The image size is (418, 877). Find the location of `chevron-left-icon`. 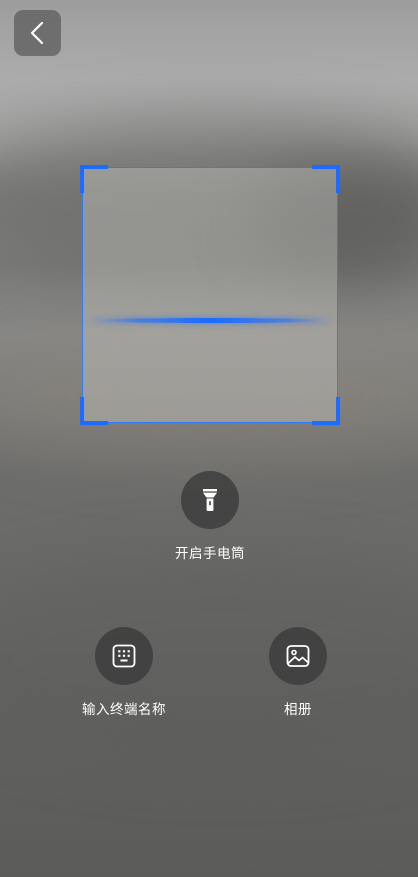

chevron-left-icon is located at coordinates (36, 33).